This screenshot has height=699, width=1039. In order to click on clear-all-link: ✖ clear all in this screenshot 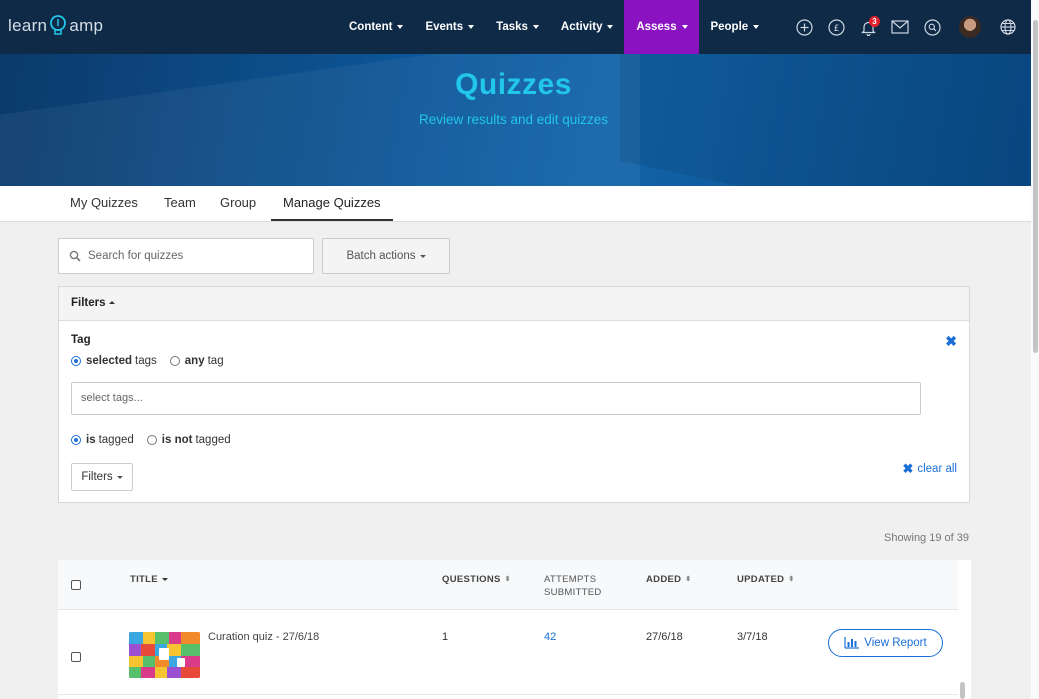, I will do `click(929, 469)`.